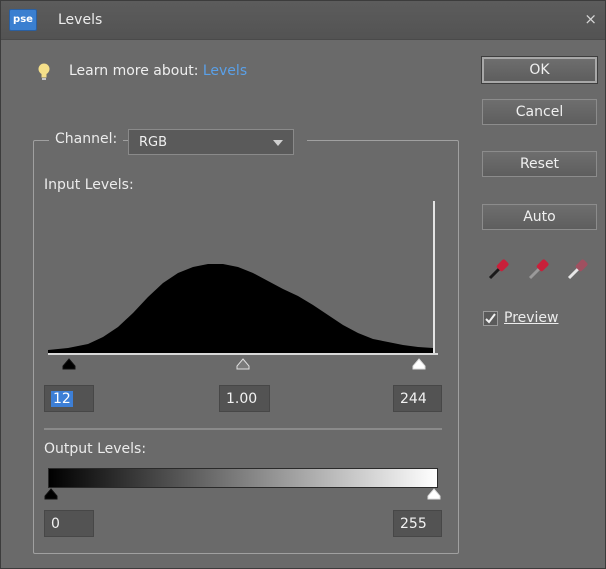 The height and width of the screenshot is (569, 606). What do you see at coordinates (243, 429) in the screenshot?
I see `divider` at bounding box center [243, 429].